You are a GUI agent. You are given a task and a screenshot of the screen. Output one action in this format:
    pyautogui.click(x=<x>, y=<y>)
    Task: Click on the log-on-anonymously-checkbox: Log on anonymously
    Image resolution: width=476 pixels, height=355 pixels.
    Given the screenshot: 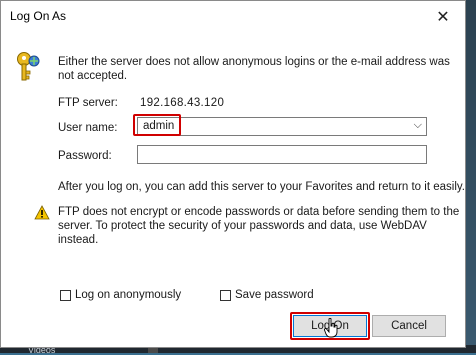 What is the action you would take?
    pyautogui.click(x=120, y=295)
    